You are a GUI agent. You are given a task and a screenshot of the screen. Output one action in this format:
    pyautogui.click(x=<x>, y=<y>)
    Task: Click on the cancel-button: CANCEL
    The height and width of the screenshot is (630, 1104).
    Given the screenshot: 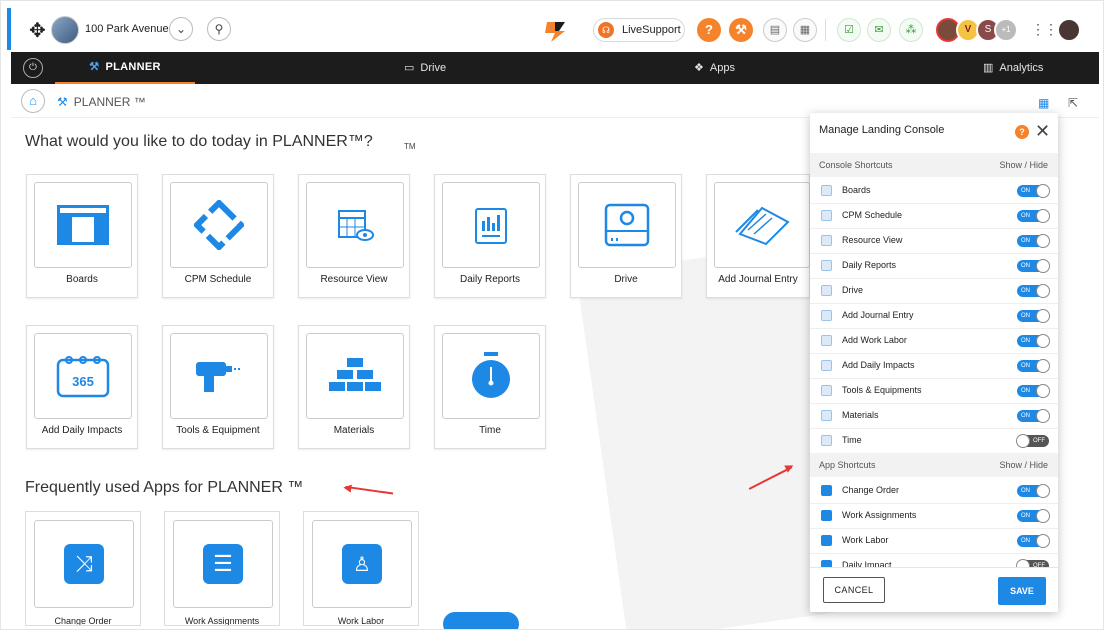 What is the action you would take?
    pyautogui.click(x=854, y=590)
    